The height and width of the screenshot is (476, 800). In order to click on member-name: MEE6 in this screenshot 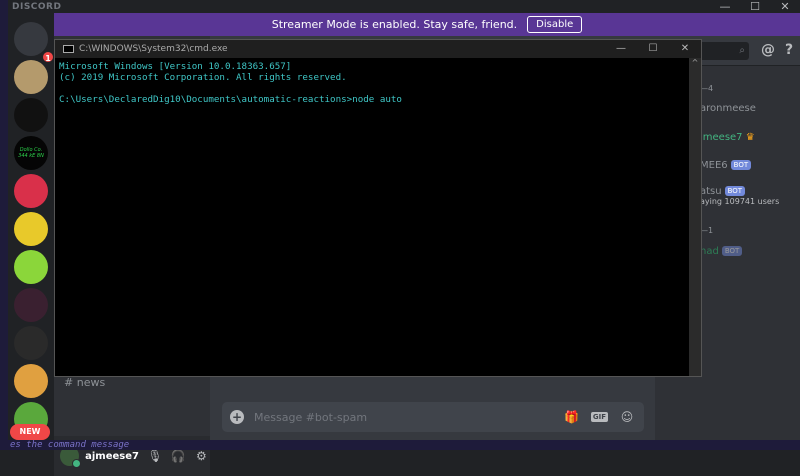, I will do `click(714, 165)`.